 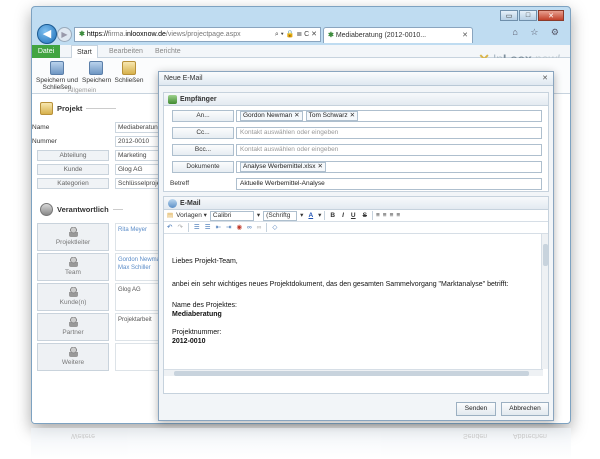 What do you see at coordinates (73, 155) in the screenshot?
I see `department-button: Abteilung` at bounding box center [73, 155].